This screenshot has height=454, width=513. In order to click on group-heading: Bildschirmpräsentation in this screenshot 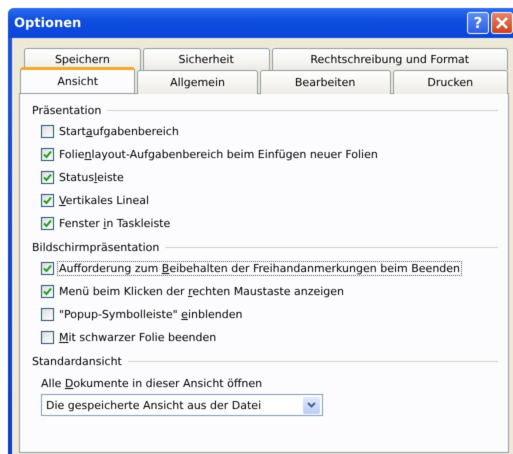, I will do `click(96, 247)`.